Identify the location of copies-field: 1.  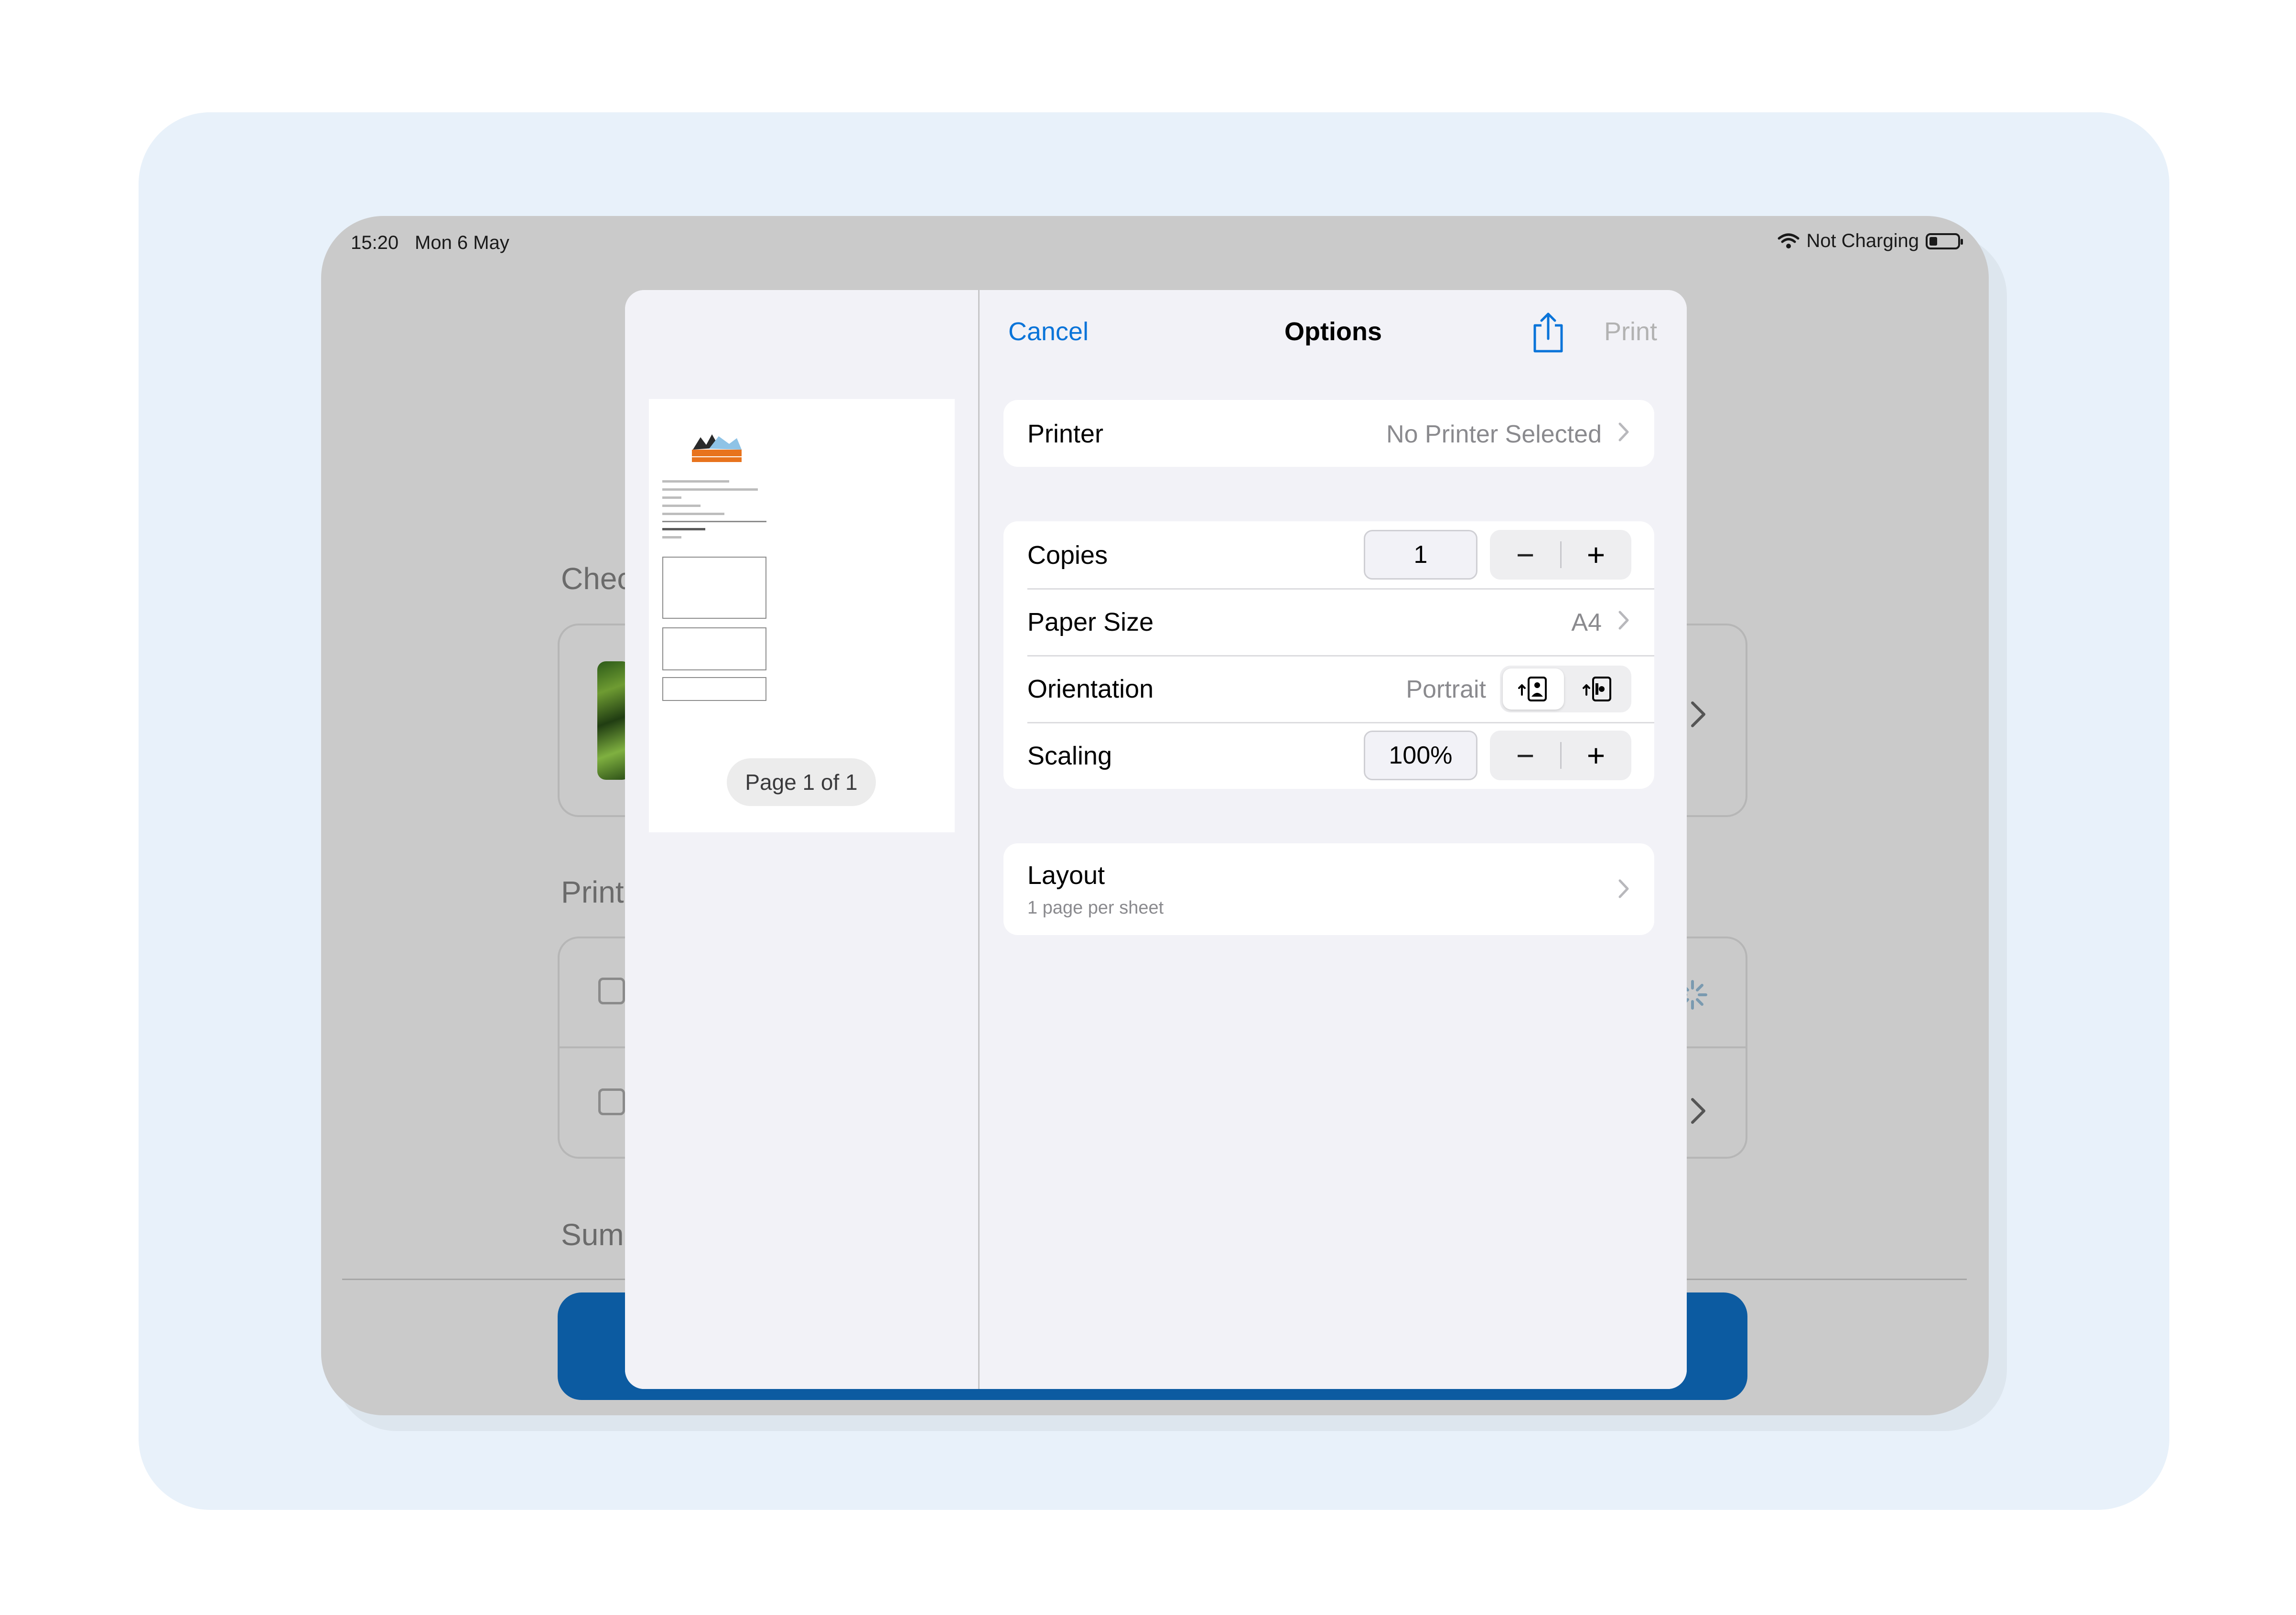
(1420, 555).